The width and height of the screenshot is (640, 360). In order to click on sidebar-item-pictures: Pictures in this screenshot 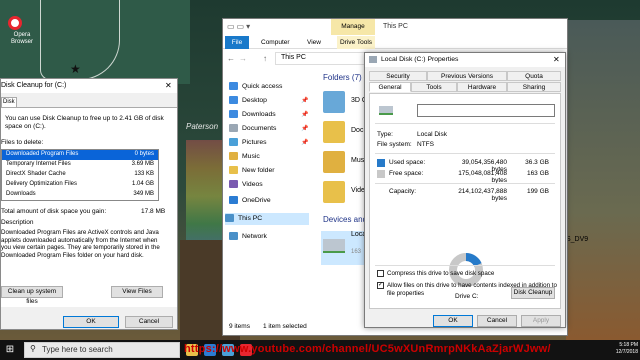, I will do `click(248, 143)`.